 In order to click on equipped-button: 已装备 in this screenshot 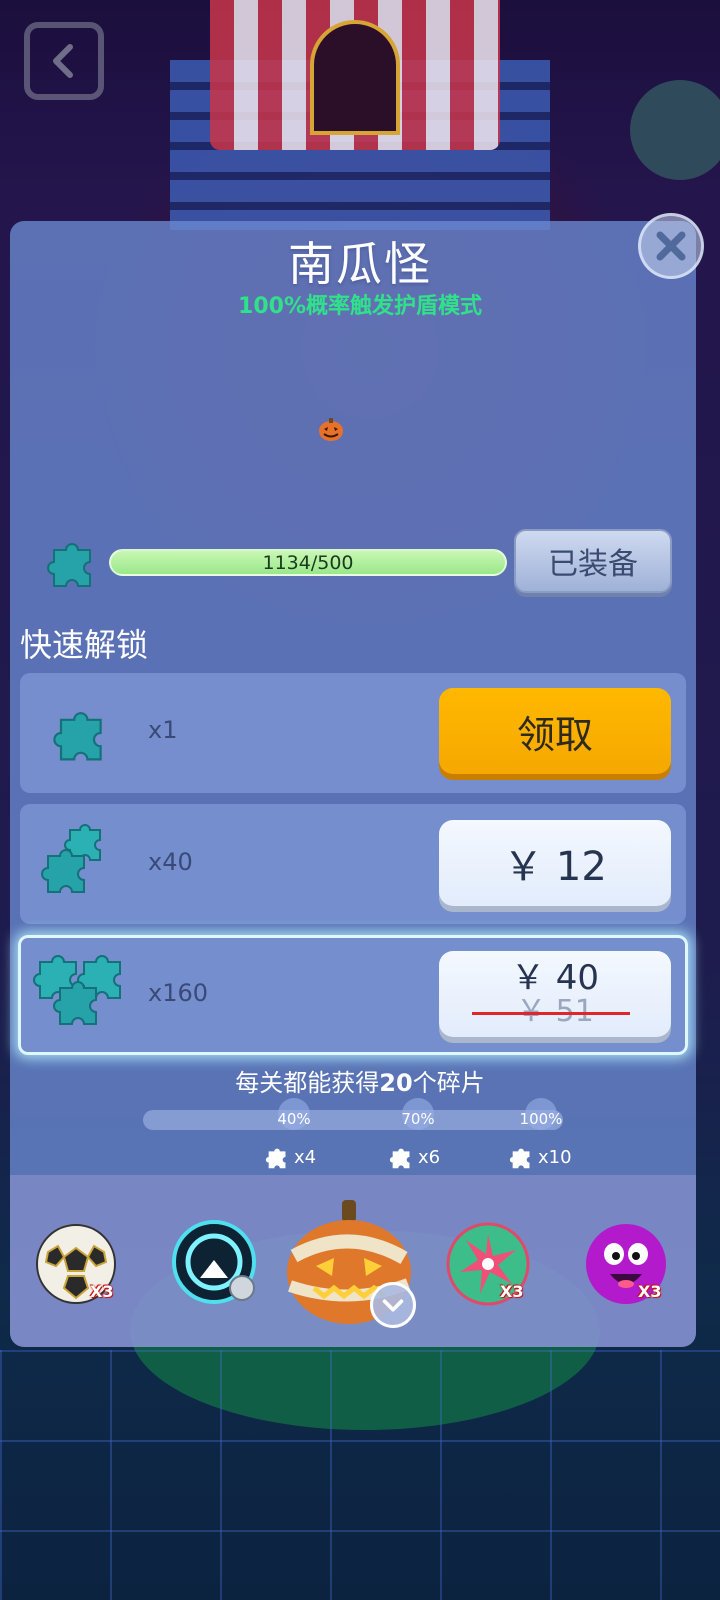, I will do `click(593, 561)`.